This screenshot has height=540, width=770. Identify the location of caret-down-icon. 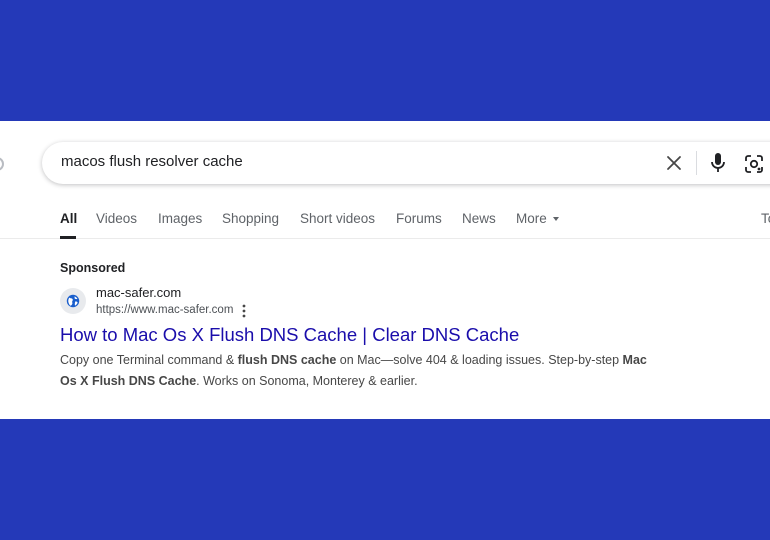
(555, 219).